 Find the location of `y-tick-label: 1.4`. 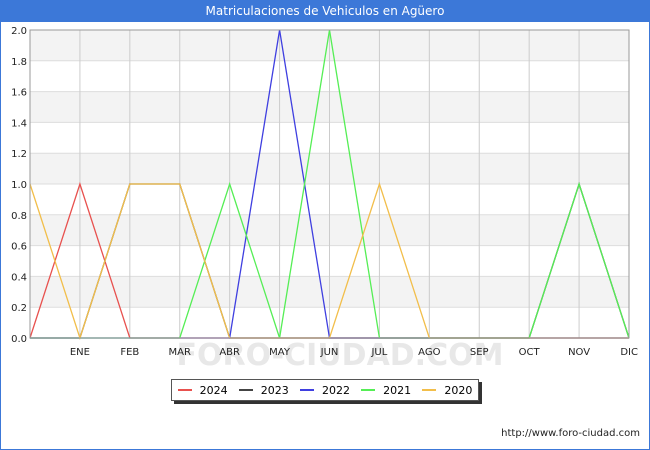

y-tick-label: 1.4 is located at coordinates (19, 123).